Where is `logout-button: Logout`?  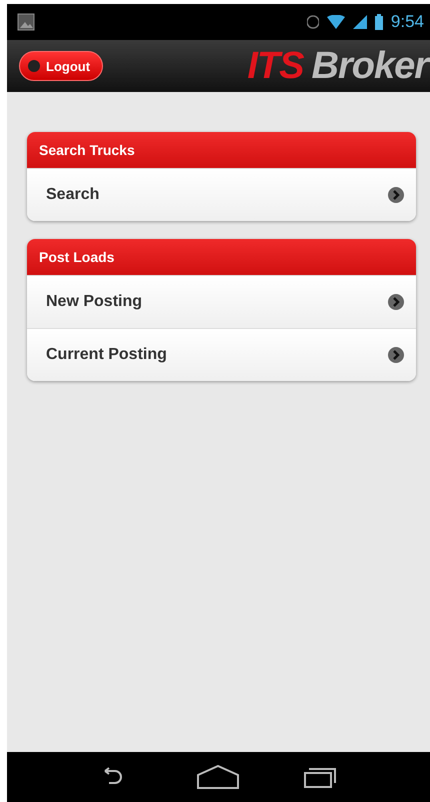
logout-button: Logout is located at coordinates (61, 66).